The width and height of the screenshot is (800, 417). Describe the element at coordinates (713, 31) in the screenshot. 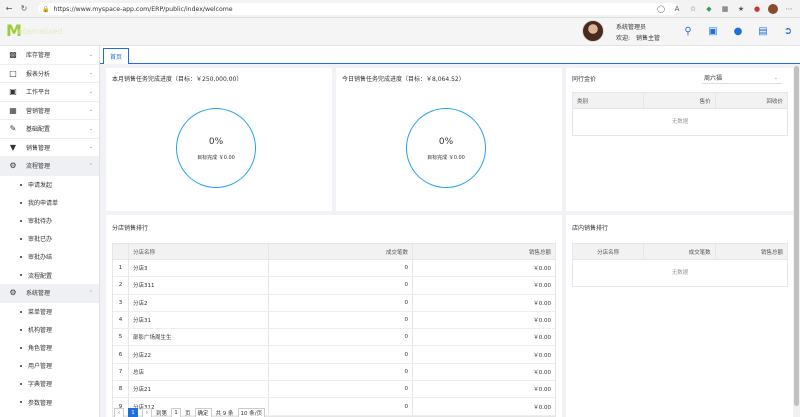

I see `fullscreen-icon: ▣` at that location.